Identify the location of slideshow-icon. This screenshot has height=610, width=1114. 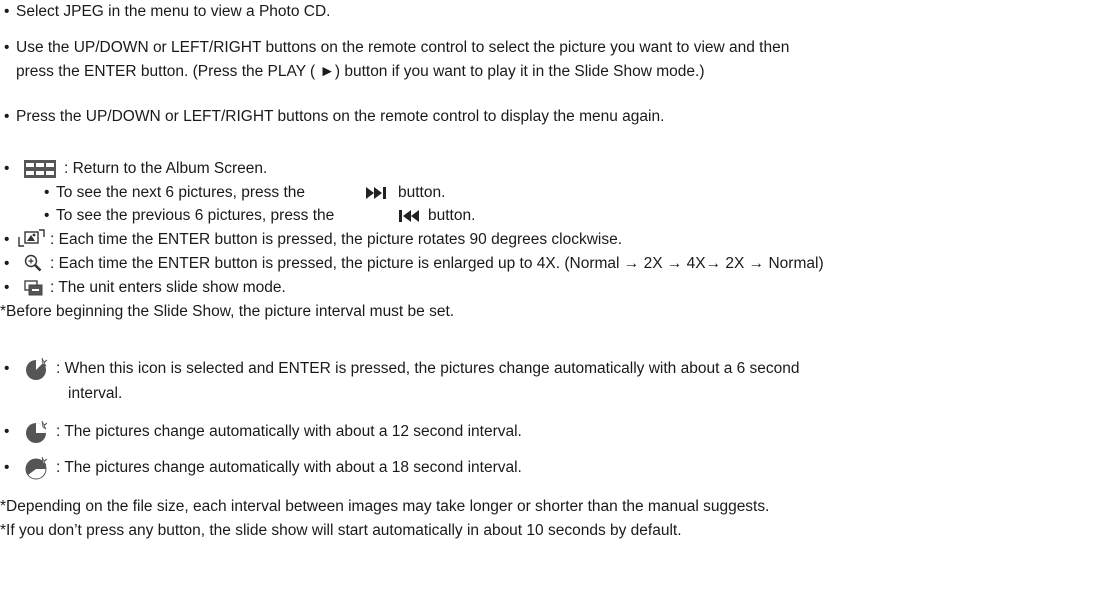
(34, 288).